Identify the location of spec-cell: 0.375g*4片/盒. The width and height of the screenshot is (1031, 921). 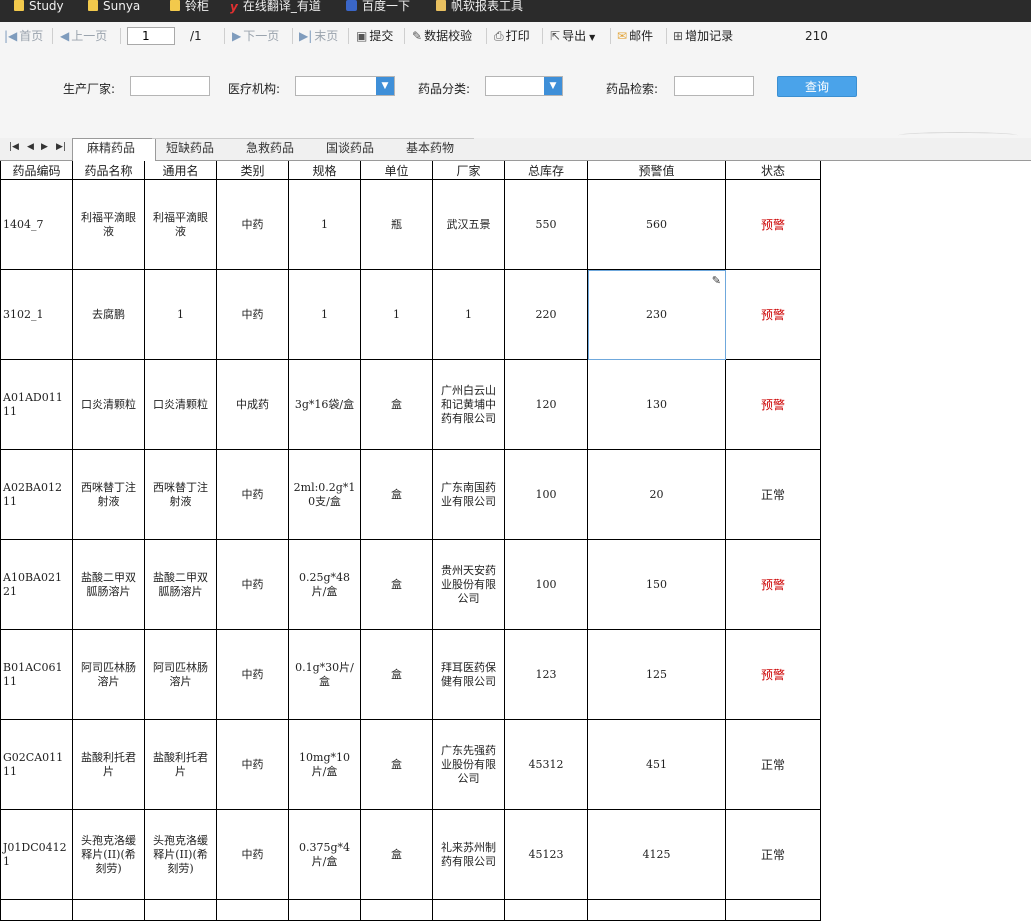
(324, 854).